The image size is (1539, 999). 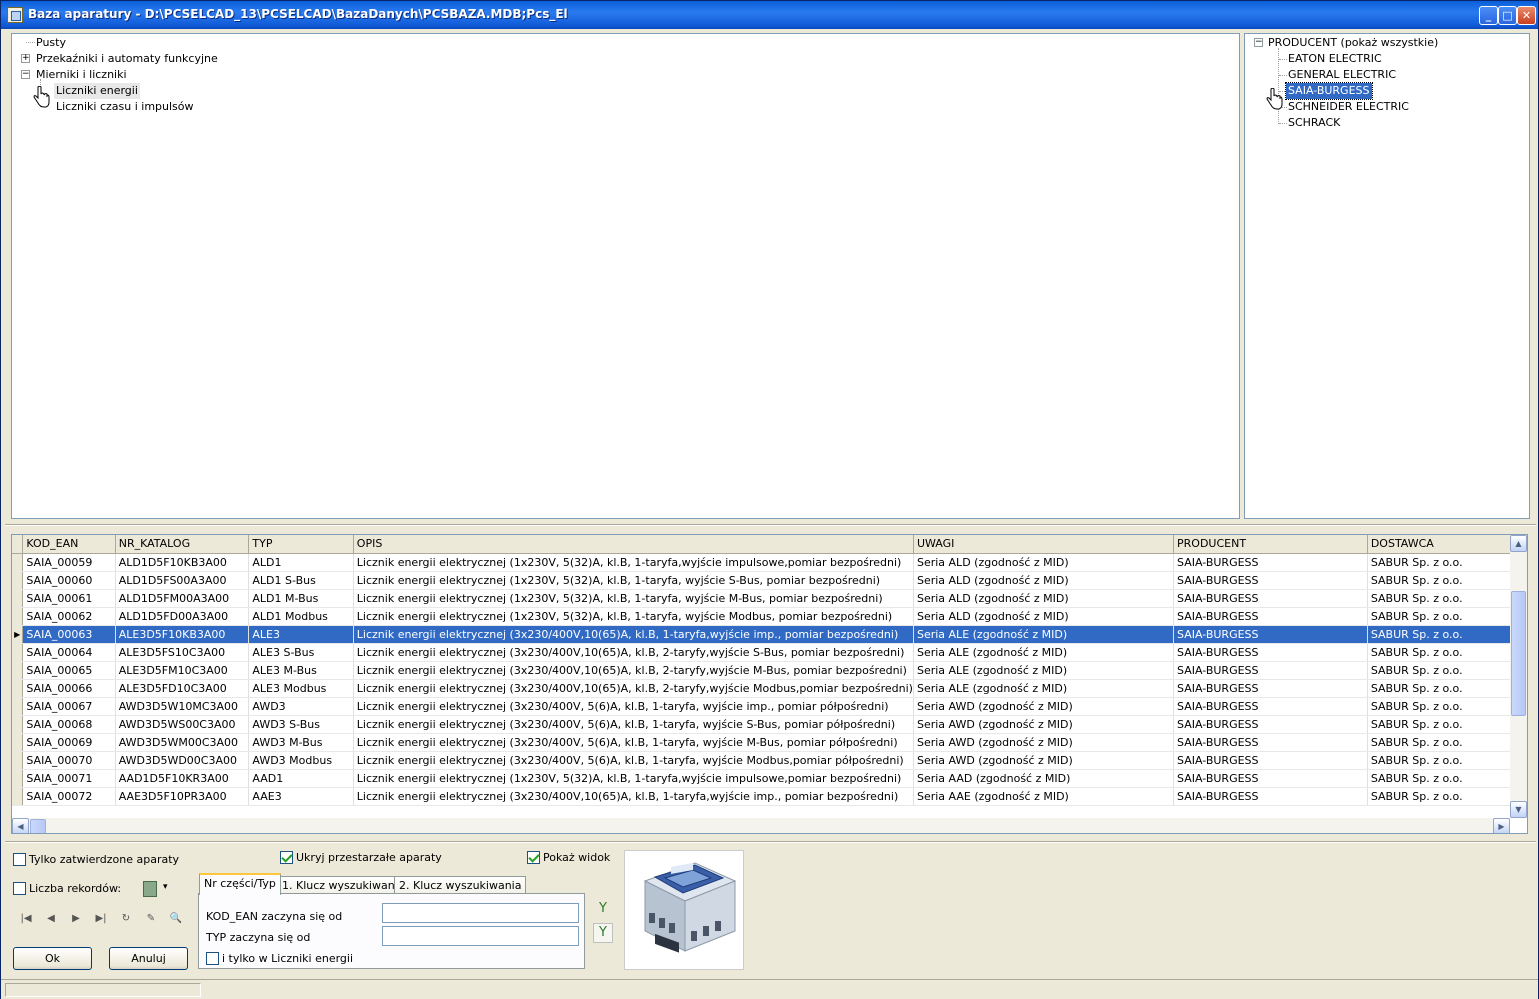 What do you see at coordinates (182, 706) in the screenshot?
I see `cell-nr-katalog: AWD3D5W10MC3A00` at bounding box center [182, 706].